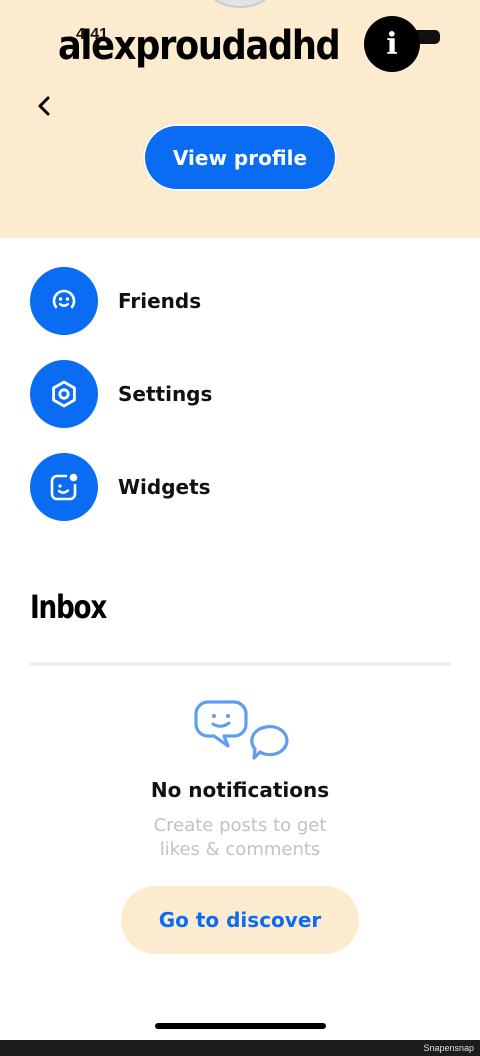 The width and height of the screenshot is (480, 1056). I want to click on inbox-divider, so click(240, 664).